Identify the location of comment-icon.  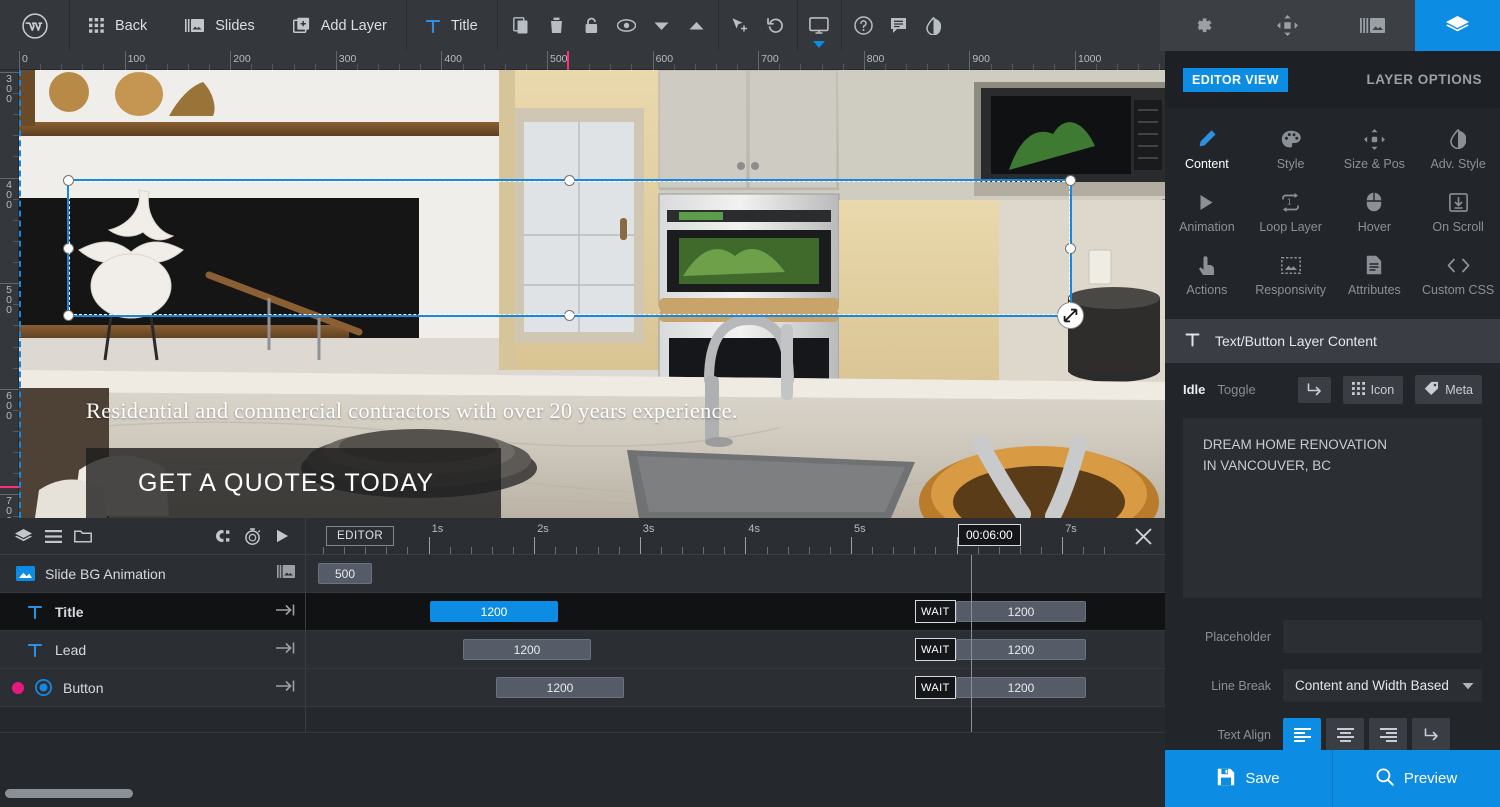
(898, 25).